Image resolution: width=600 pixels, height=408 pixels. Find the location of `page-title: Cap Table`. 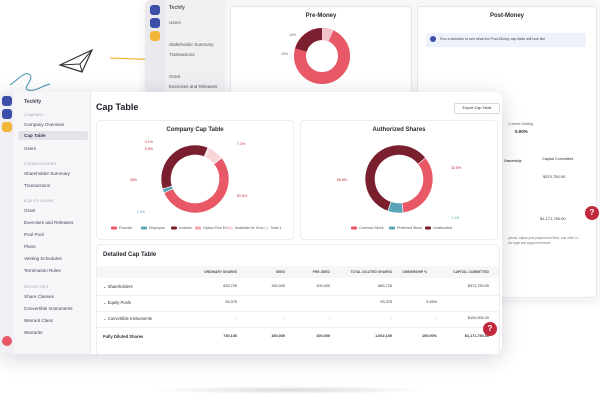

page-title: Cap Table is located at coordinates (117, 107).